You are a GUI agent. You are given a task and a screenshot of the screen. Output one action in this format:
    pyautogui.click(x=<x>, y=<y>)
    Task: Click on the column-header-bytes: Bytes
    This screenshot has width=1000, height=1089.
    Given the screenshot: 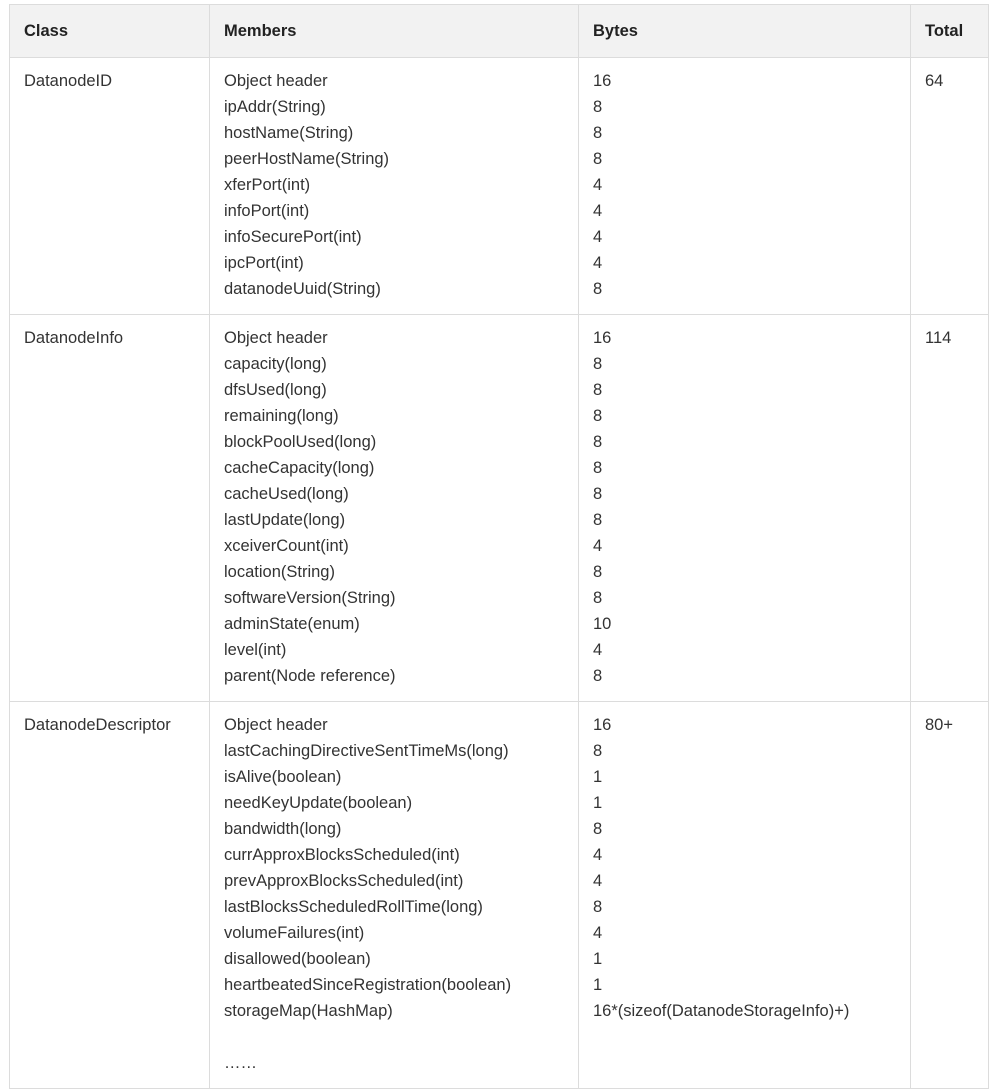 What is the action you would take?
    pyautogui.click(x=744, y=31)
    